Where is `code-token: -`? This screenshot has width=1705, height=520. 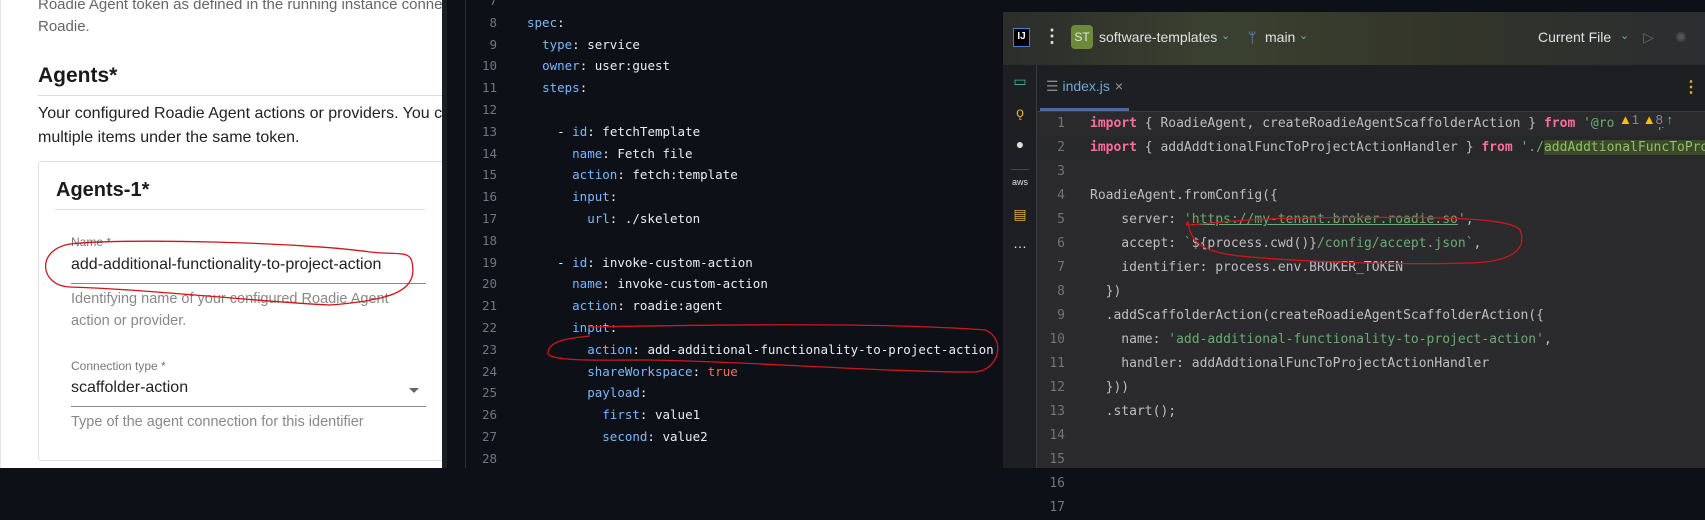
code-token: - is located at coordinates (565, 131).